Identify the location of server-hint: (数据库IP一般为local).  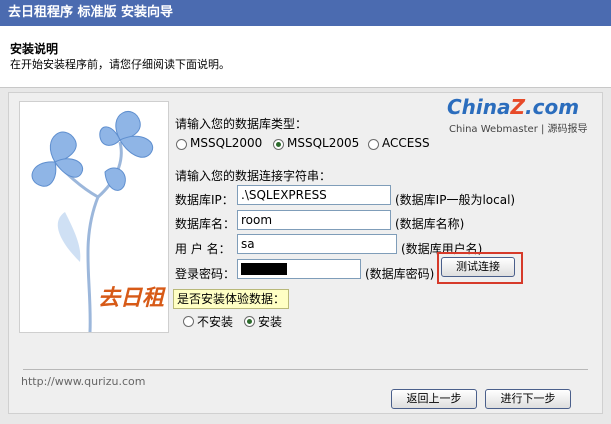
(455, 200).